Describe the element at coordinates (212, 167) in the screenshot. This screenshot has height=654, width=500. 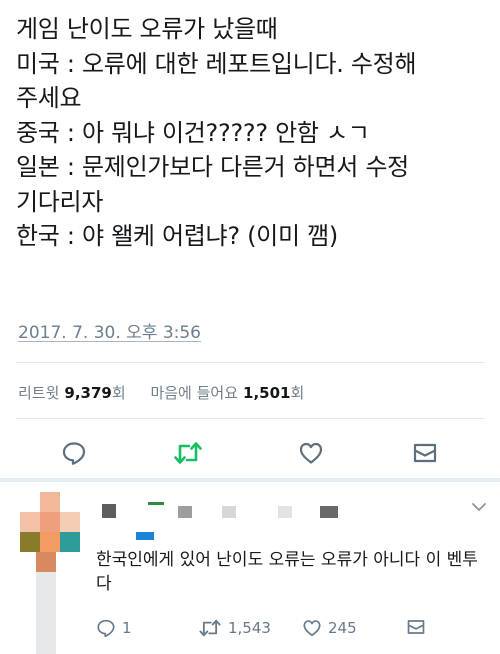
I see `tweet-text-line: 일본 : 문제인가보다 다른거 하면서 수정` at that location.